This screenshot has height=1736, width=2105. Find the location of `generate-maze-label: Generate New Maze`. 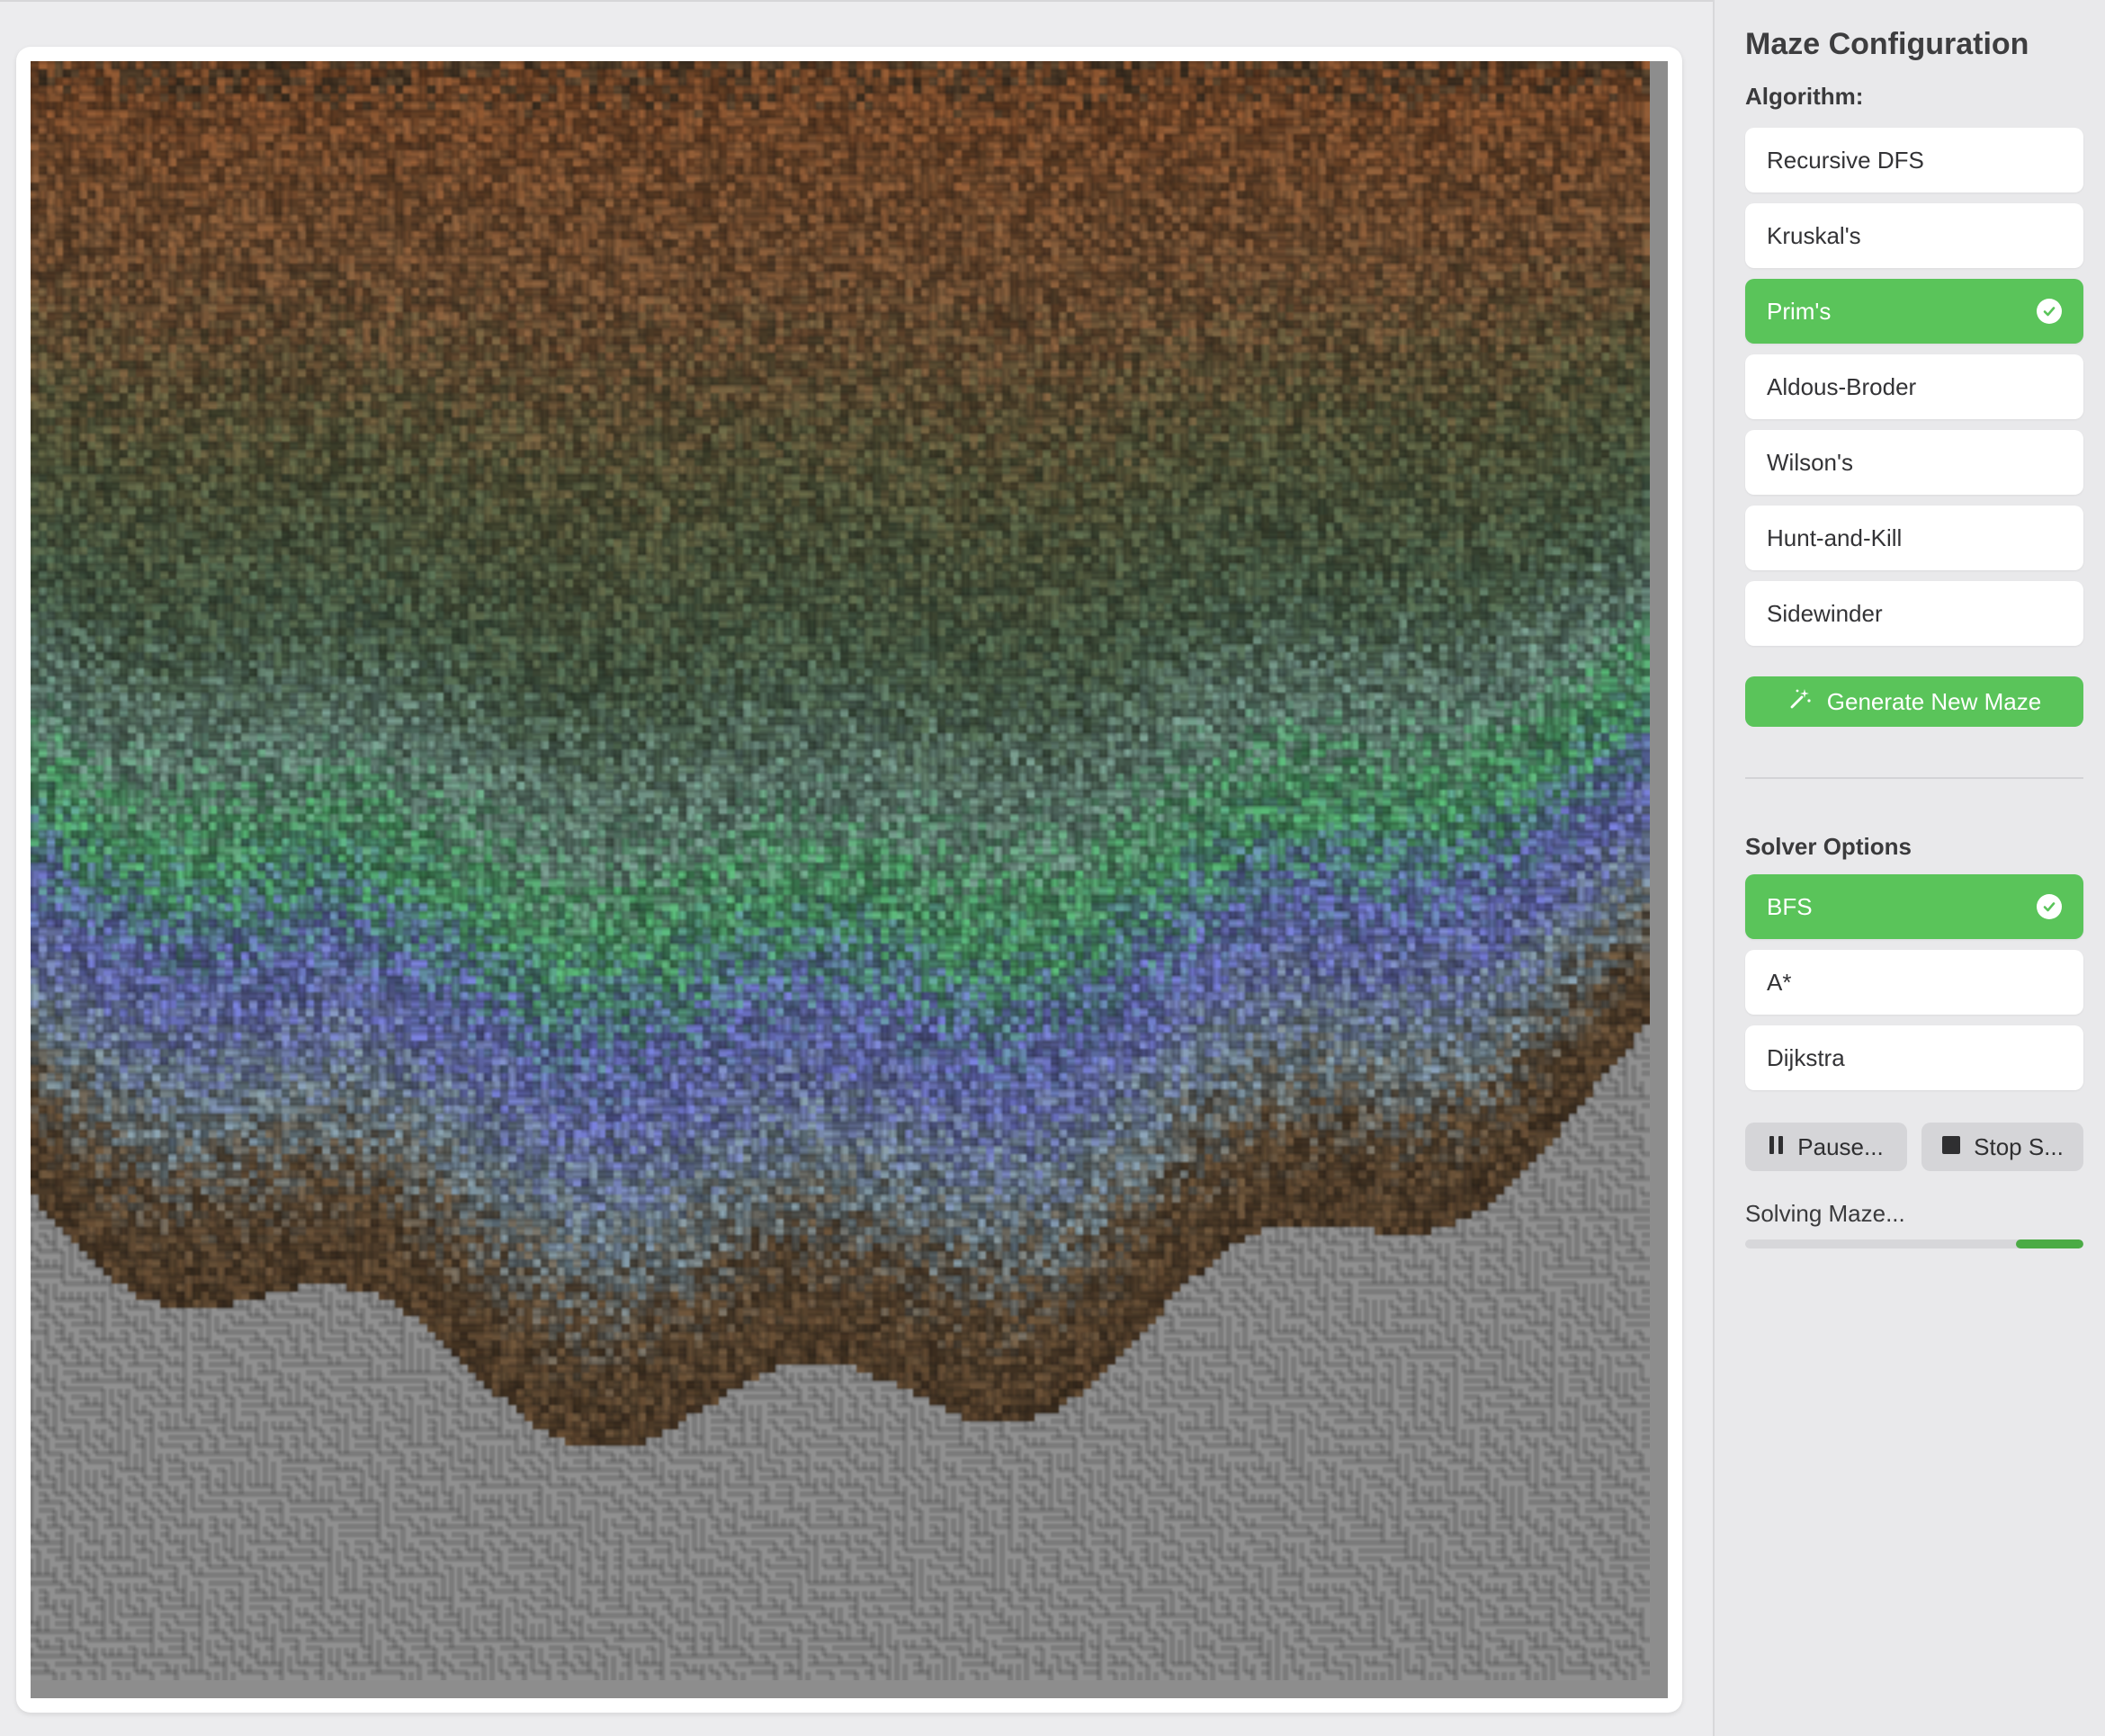

generate-maze-label: Generate New Maze is located at coordinates (1934, 701).